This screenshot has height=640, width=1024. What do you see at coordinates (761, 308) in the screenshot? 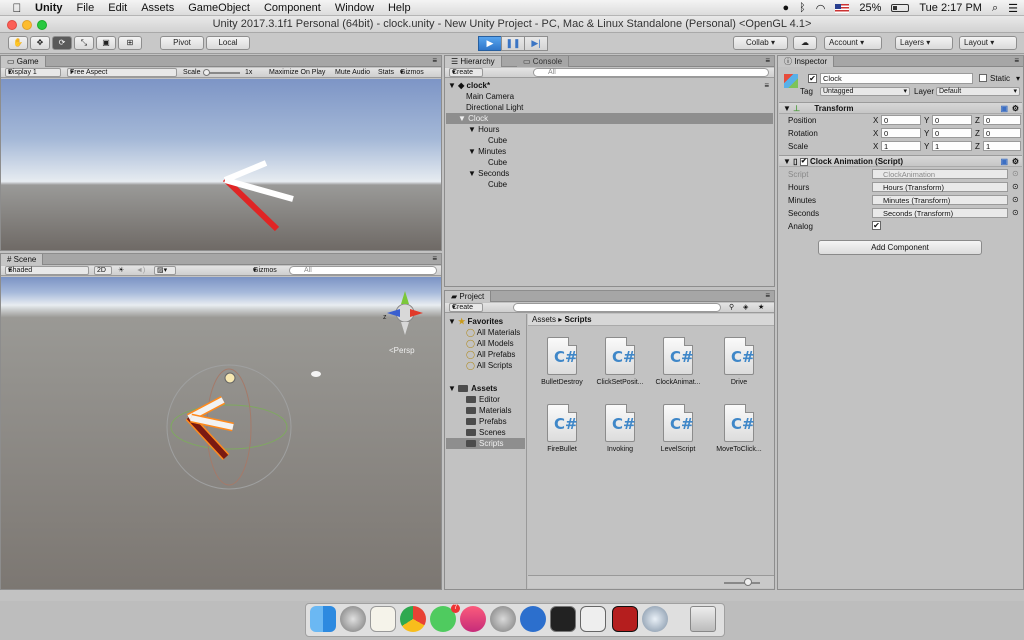
I see `favorite-star-icon: ★` at bounding box center [761, 308].